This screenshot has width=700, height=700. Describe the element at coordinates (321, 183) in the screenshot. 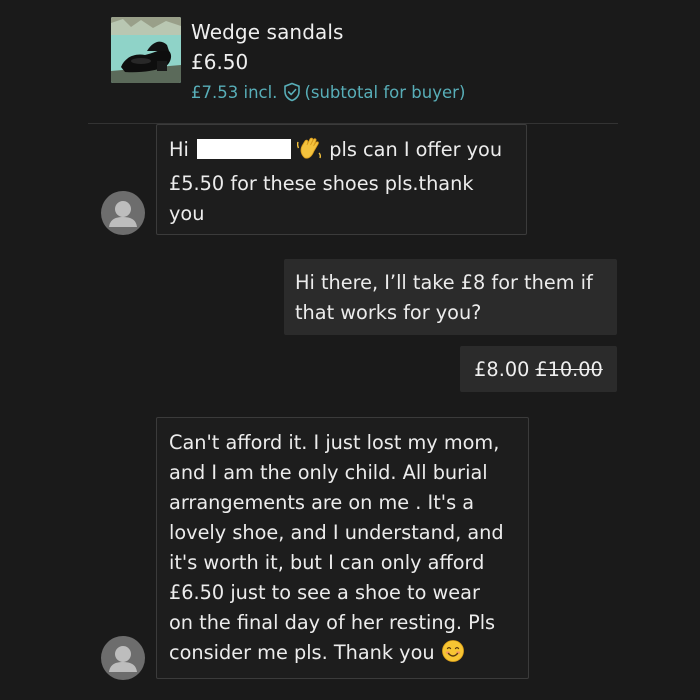

I see `message-line: £5.50 for these shoes pls.thank` at that location.